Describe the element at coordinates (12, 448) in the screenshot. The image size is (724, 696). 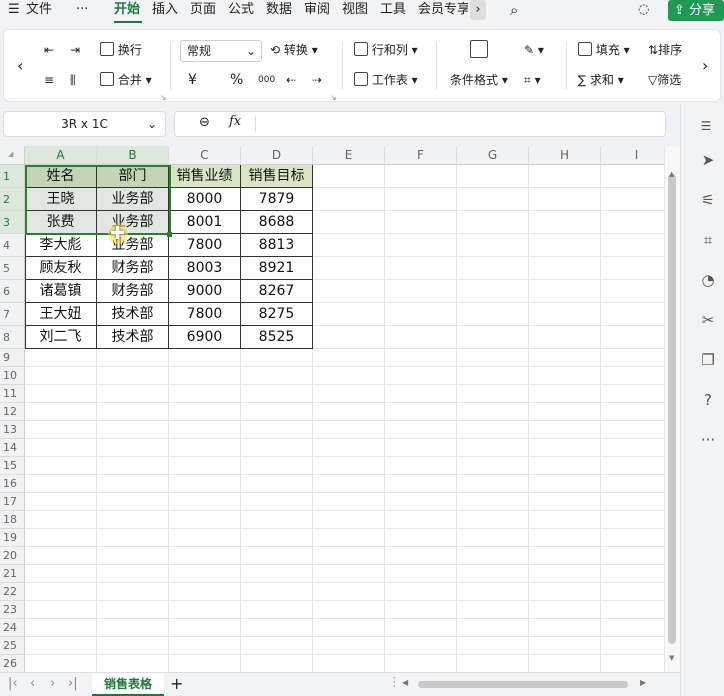
I see `row-header-14: 14` at that location.